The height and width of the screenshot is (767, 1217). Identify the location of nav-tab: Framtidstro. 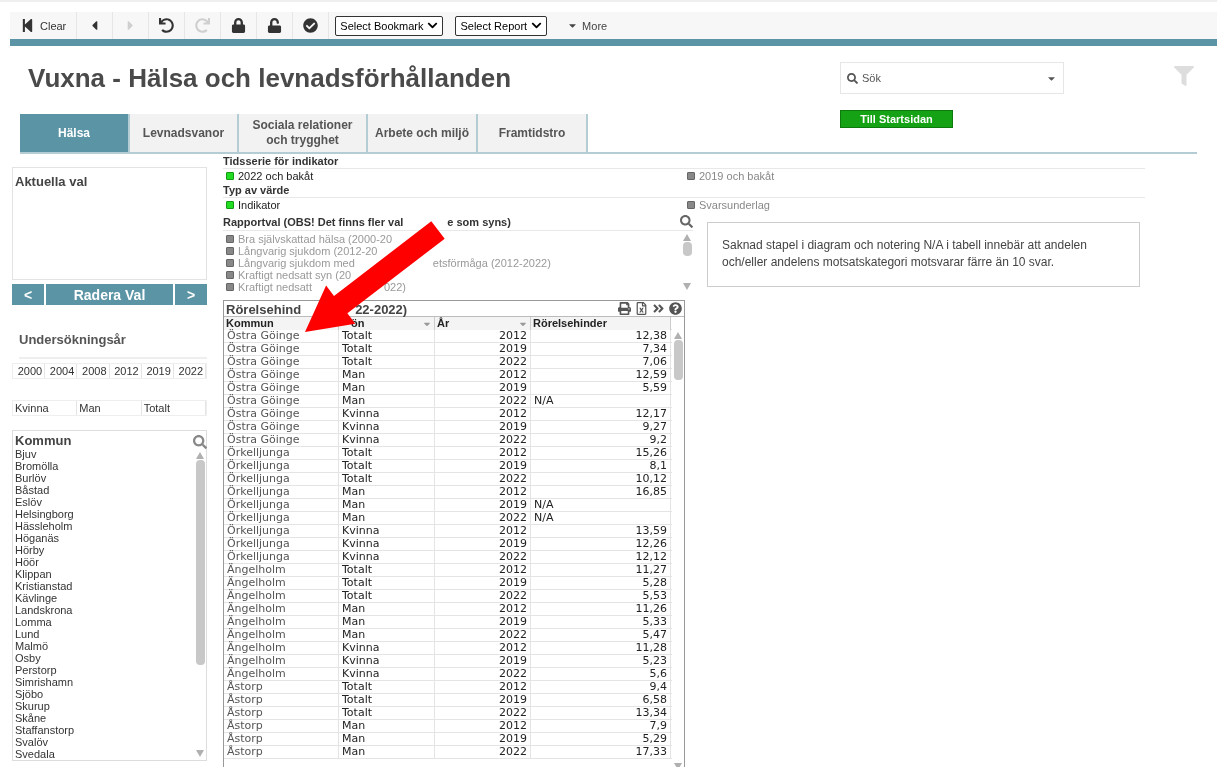
(533, 133).